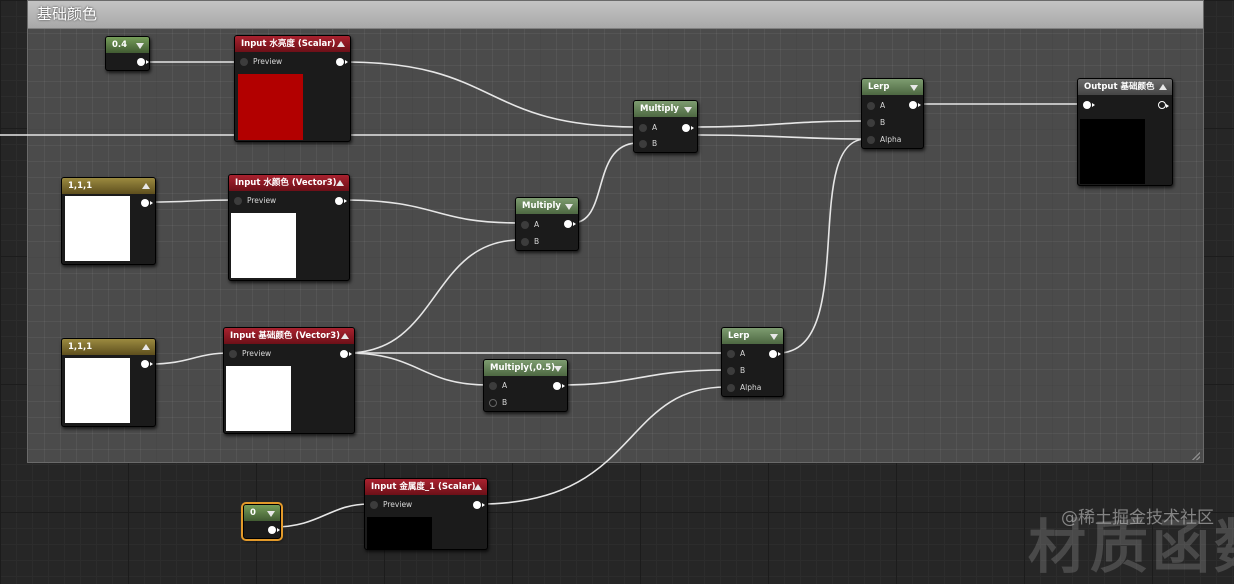  I want to click on input-node-metallic: Input 金属度_1 (Scalar) Preview, so click(426, 514).